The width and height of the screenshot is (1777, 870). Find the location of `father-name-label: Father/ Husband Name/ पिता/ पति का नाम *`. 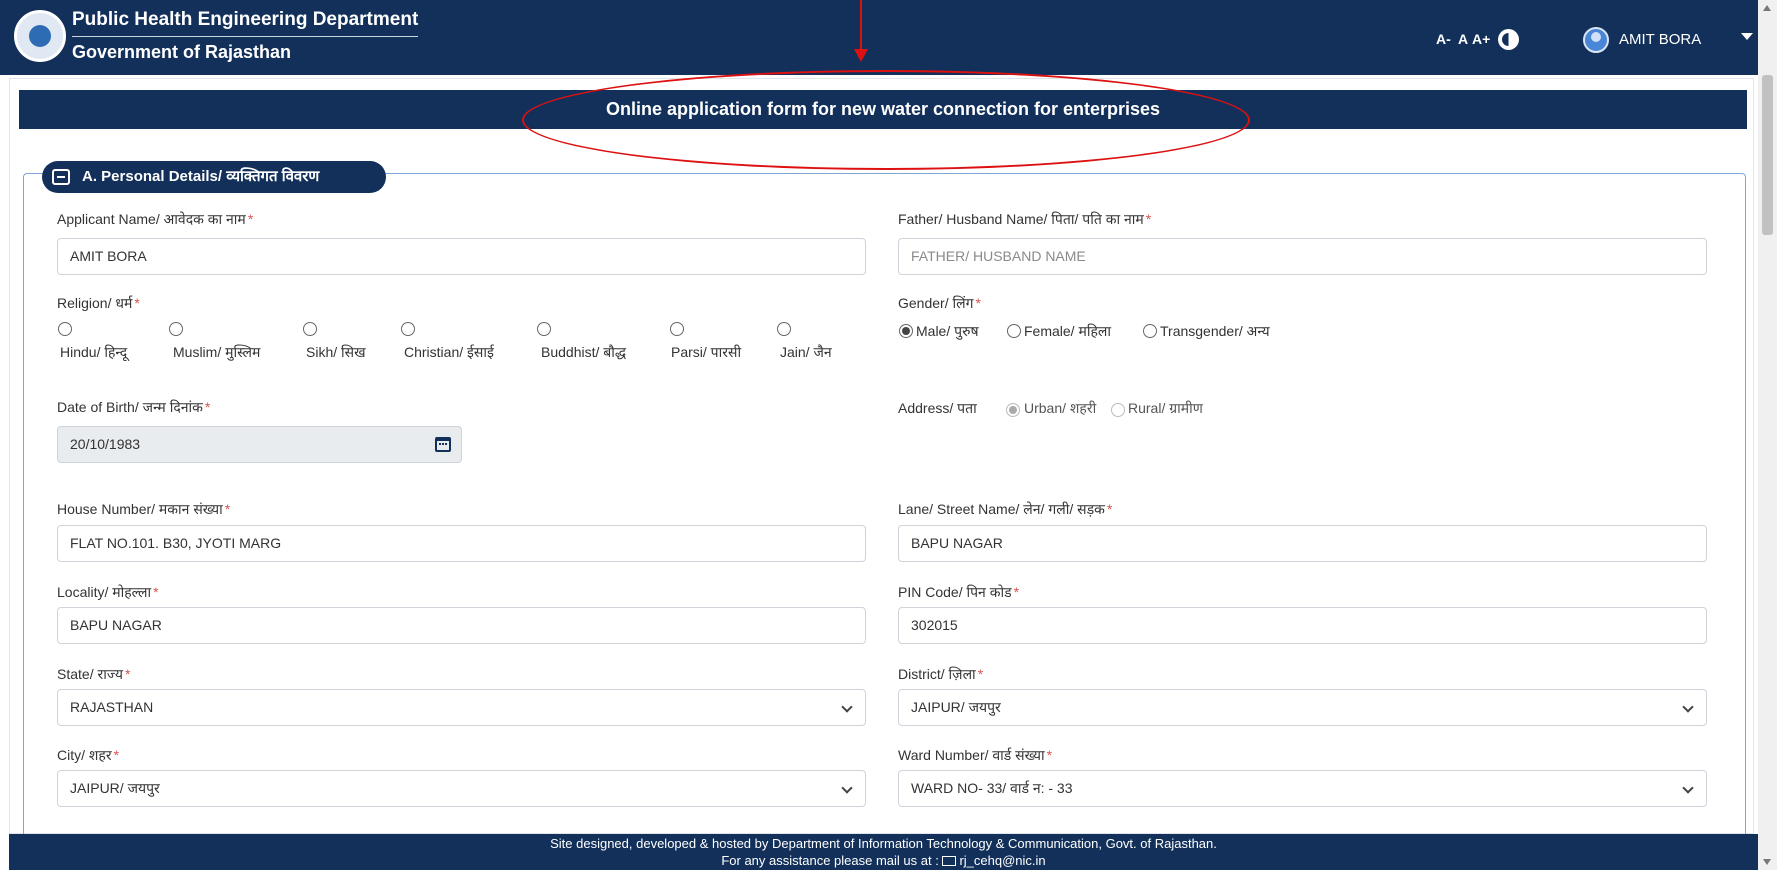

father-name-label: Father/ Husband Name/ पिता/ पति का नाम * is located at coordinates (1024, 219).